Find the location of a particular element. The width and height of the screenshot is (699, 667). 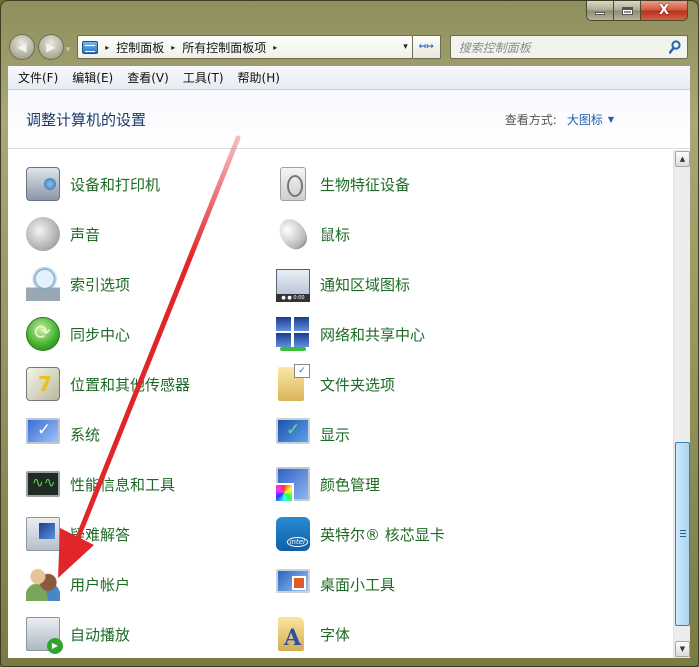

refresh-icon: ↤↦ is located at coordinates (426, 47).